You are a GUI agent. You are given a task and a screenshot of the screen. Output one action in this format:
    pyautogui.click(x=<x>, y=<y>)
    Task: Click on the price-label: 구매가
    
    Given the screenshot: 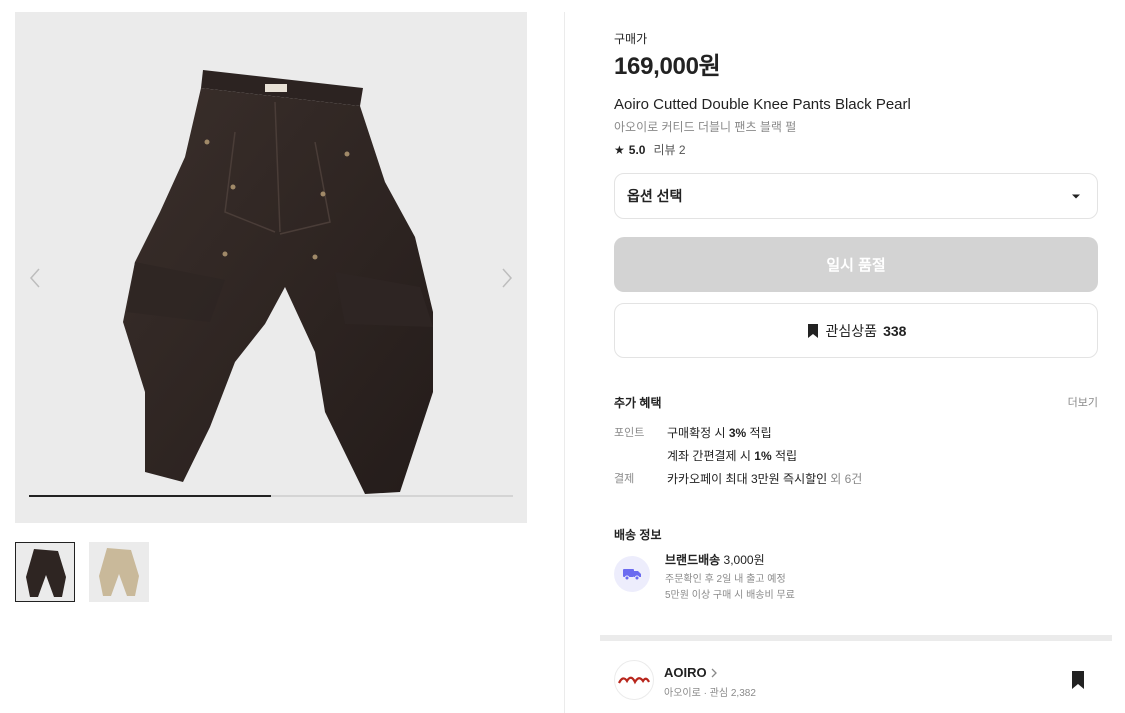 What is the action you would take?
    pyautogui.click(x=631, y=39)
    